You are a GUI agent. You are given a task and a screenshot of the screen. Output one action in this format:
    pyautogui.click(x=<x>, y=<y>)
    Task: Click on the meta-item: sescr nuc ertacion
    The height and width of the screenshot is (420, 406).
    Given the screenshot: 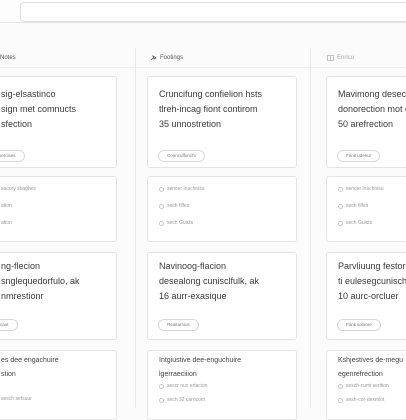 What is the action you would take?
    pyautogui.click(x=183, y=386)
    